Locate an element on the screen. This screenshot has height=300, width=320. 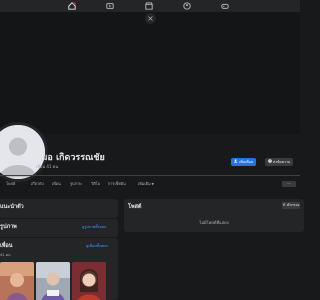
marketplace-icon is located at coordinates (149, 6).